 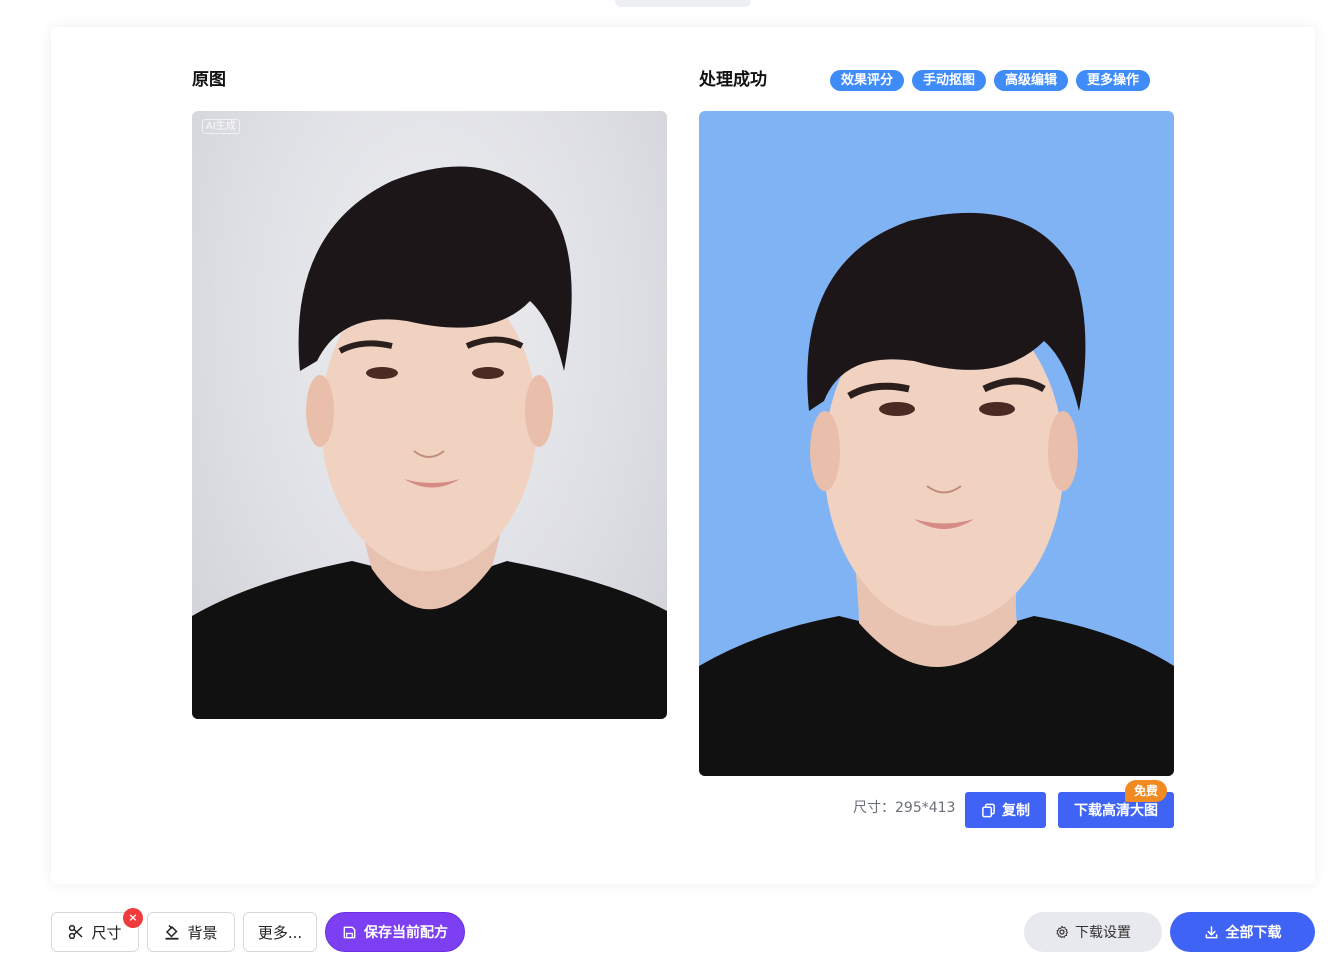 I want to click on download-settings-label: 下载设置, so click(x=1103, y=933).